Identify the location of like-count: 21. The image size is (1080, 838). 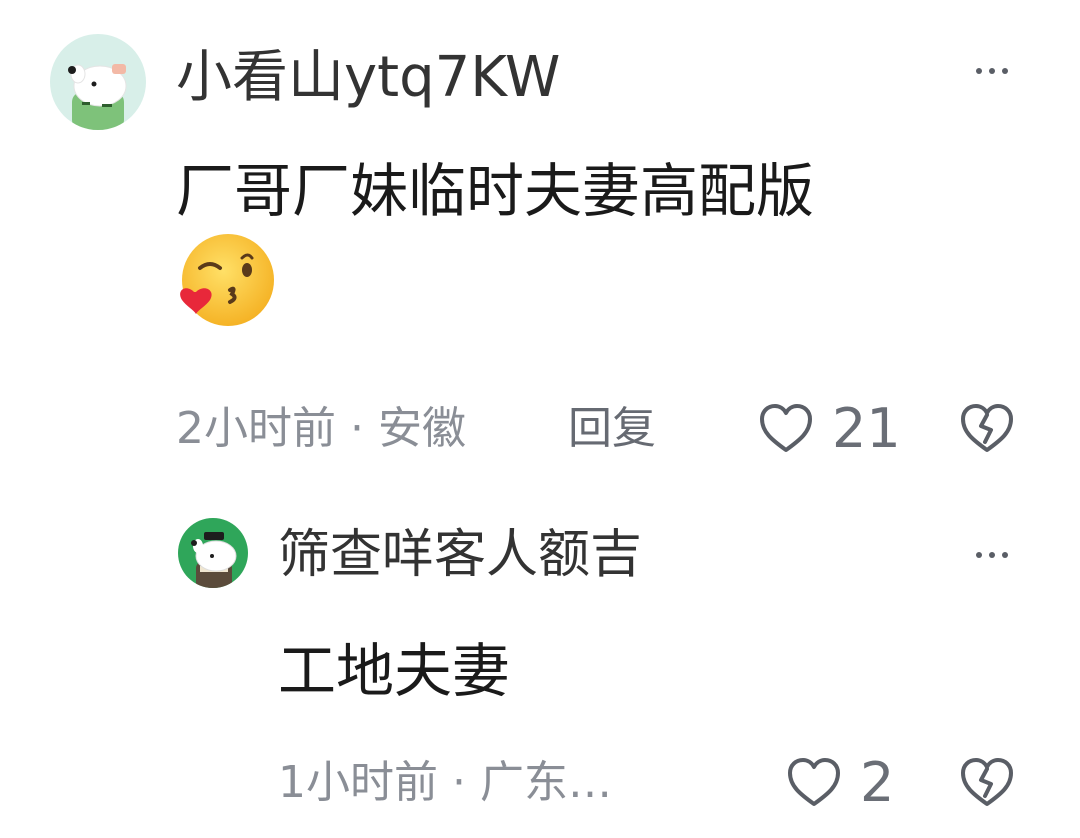
(866, 428).